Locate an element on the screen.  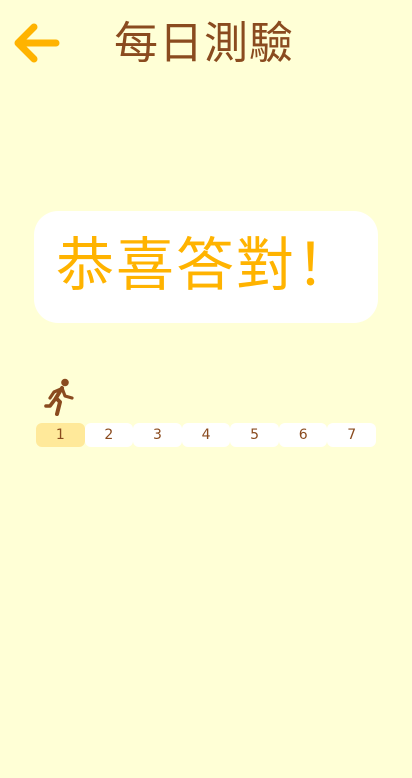
progress-step-6: 6 is located at coordinates (303, 435).